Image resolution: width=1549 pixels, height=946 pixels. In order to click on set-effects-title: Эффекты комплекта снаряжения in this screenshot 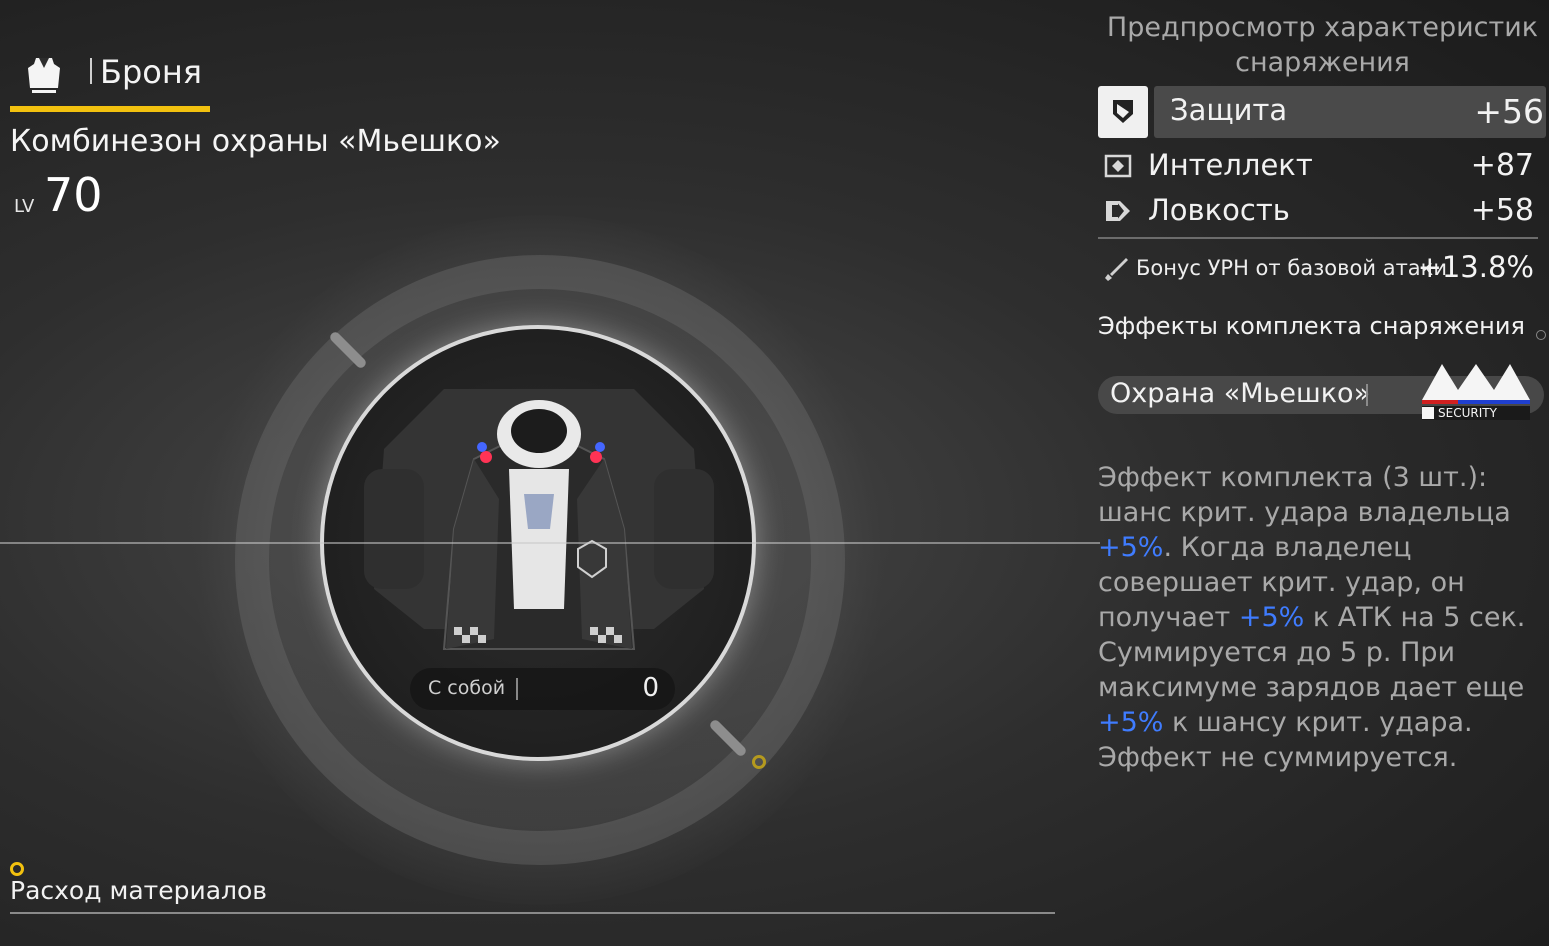, I will do `click(1311, 326)`.